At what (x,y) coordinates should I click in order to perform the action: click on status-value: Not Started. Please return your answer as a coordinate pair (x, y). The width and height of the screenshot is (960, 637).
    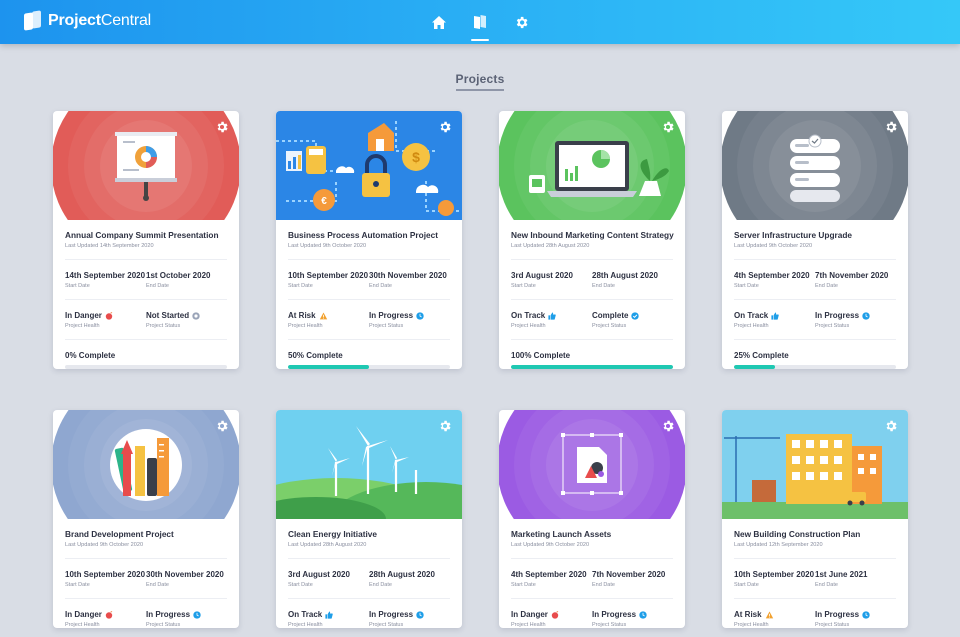
    Looking at the image, I should click on (168, 315).